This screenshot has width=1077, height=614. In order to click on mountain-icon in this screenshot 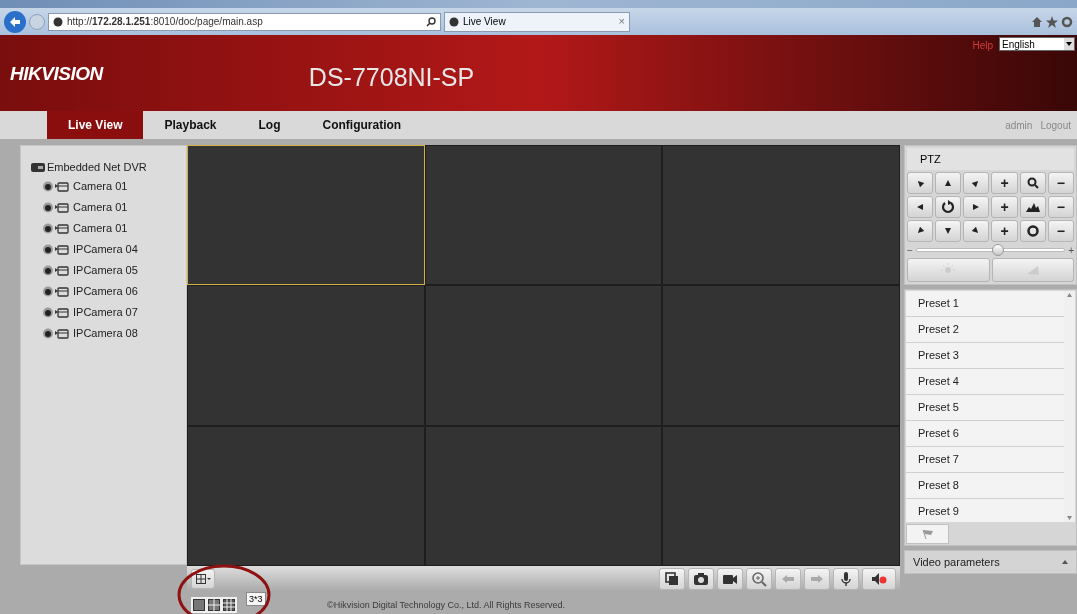, I will do `click(1032, 207)`.